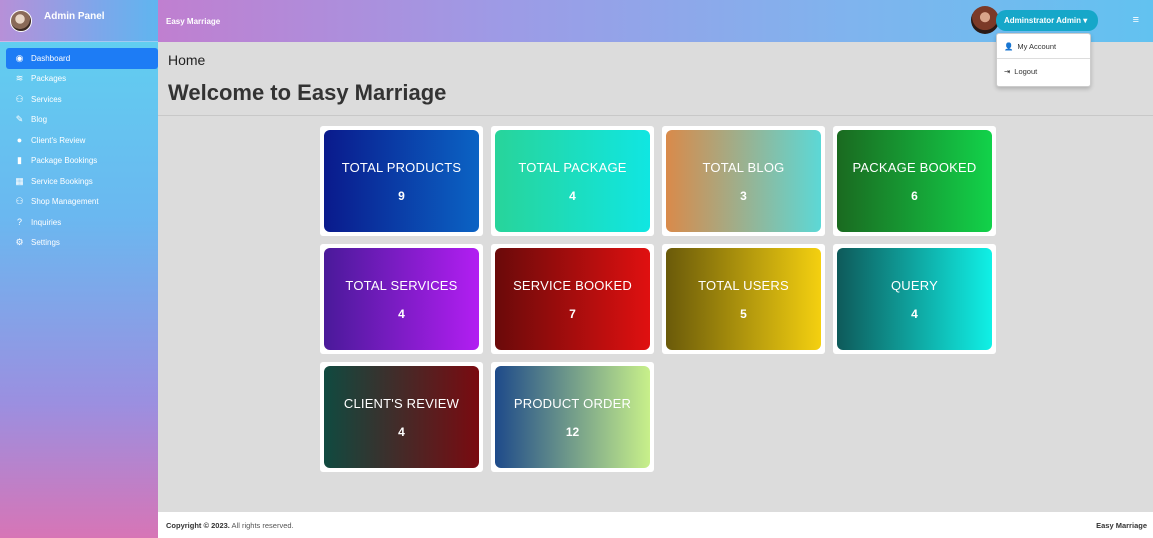 The image size is (1153, 538). Describe the element at coordinates (1009, 46) in the screenshot. I see `user-icon: 👤` at that location.